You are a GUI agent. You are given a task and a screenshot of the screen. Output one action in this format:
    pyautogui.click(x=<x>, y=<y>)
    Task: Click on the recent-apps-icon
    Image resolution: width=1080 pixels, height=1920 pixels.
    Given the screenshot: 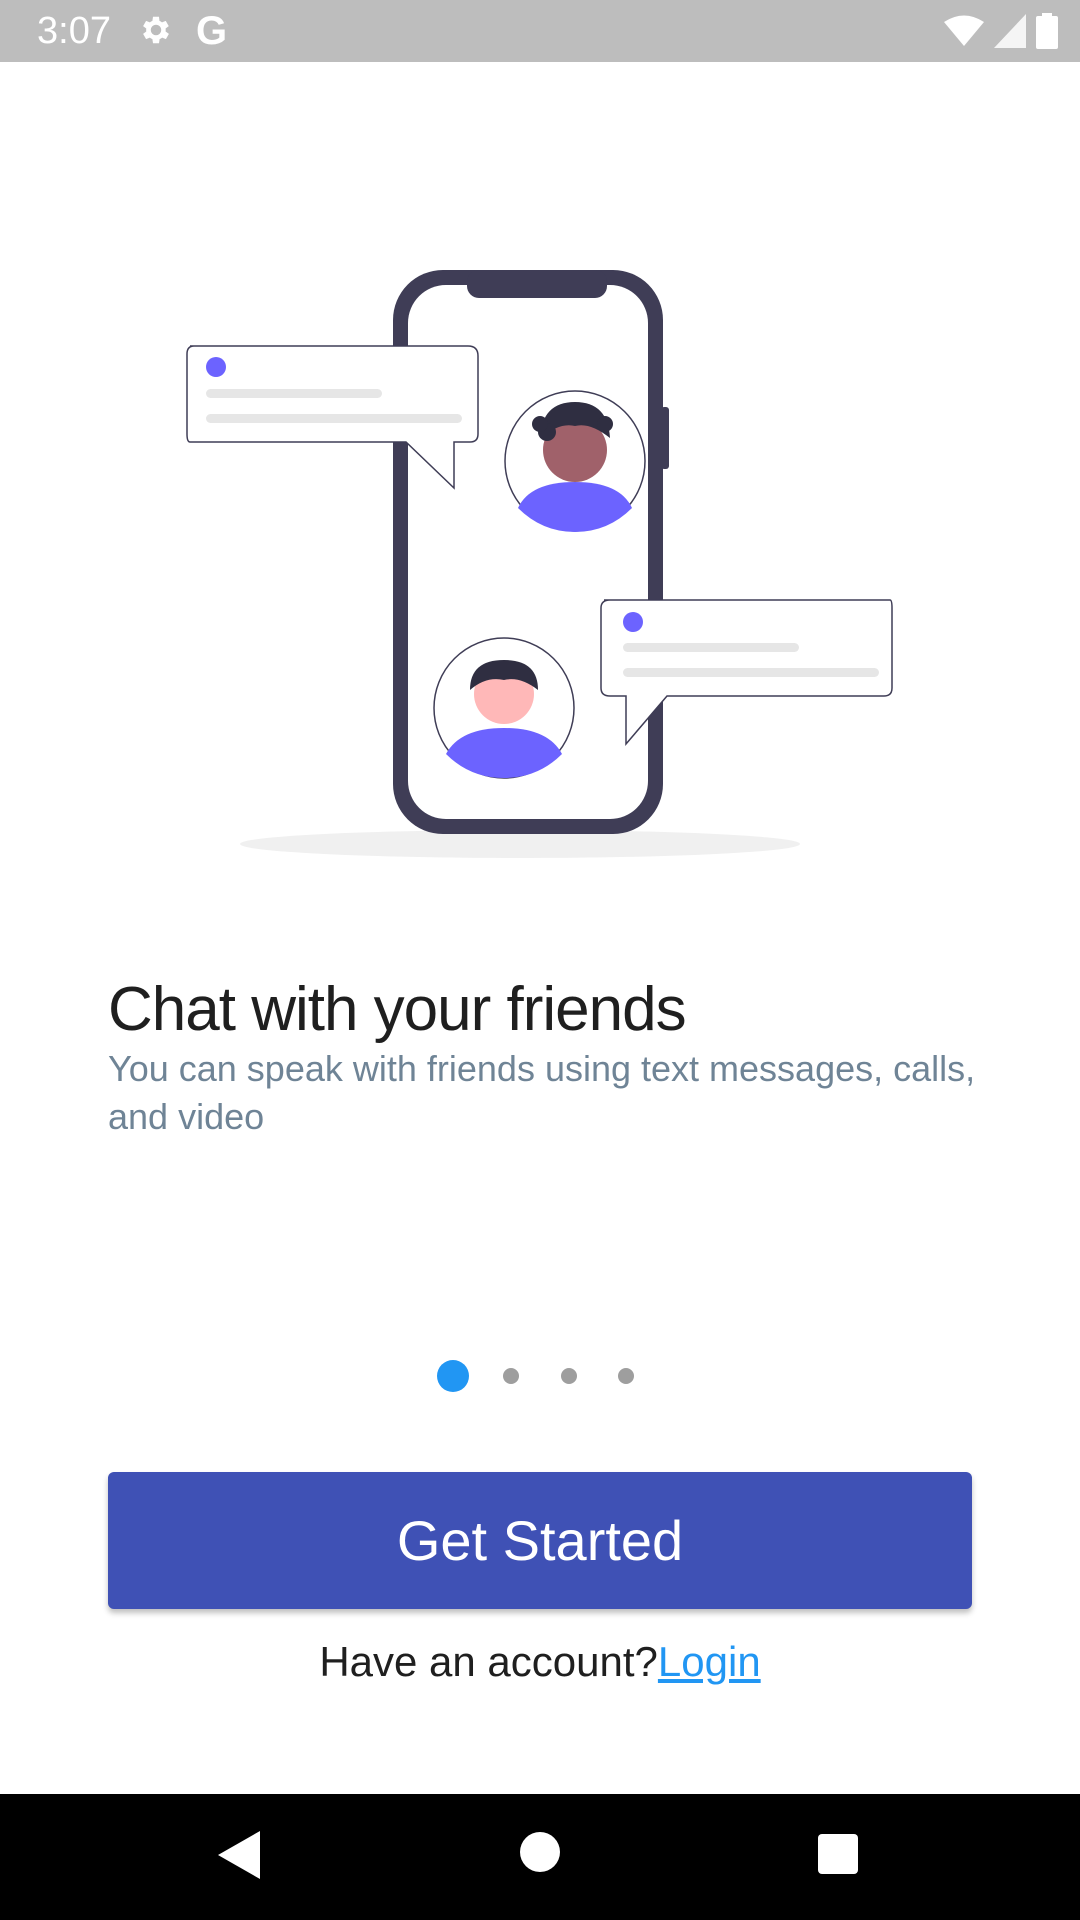 What is the action you would take?
    pyautogui.click(x=838, y=1854)
    